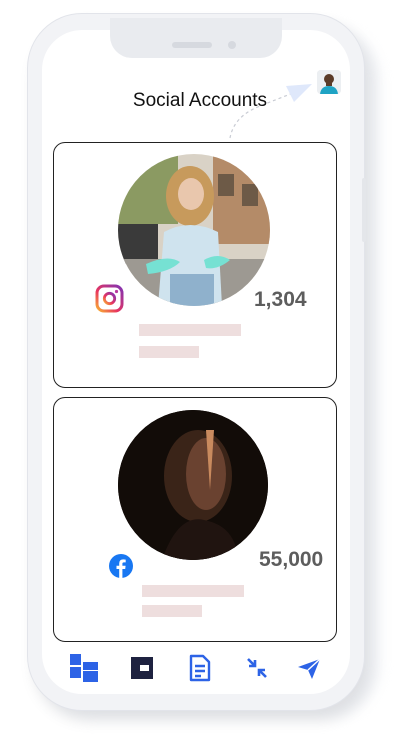 The height and width of the screenshot is (743, 400). I want to click on nav-documents-button, so click(200, 668).